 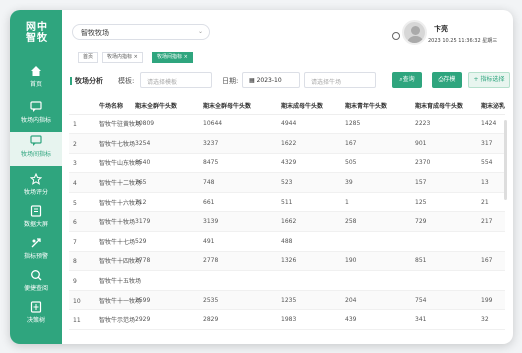 I want to click on column-header: 期末育成母牛头数, so click(x=444, y=106).